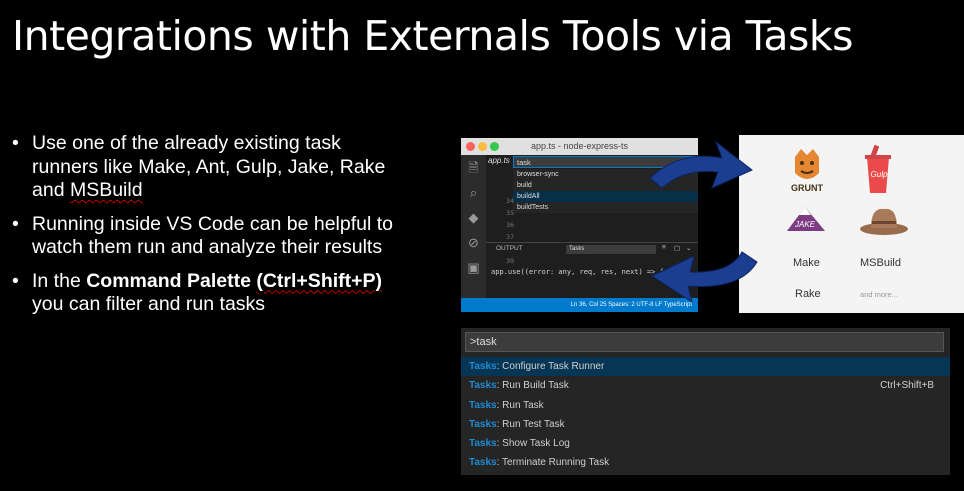 This screenshot has height=491, width=964. I want to click on palette-item-run-test-task: Tasks: Run Test Task, so click(705, 424).